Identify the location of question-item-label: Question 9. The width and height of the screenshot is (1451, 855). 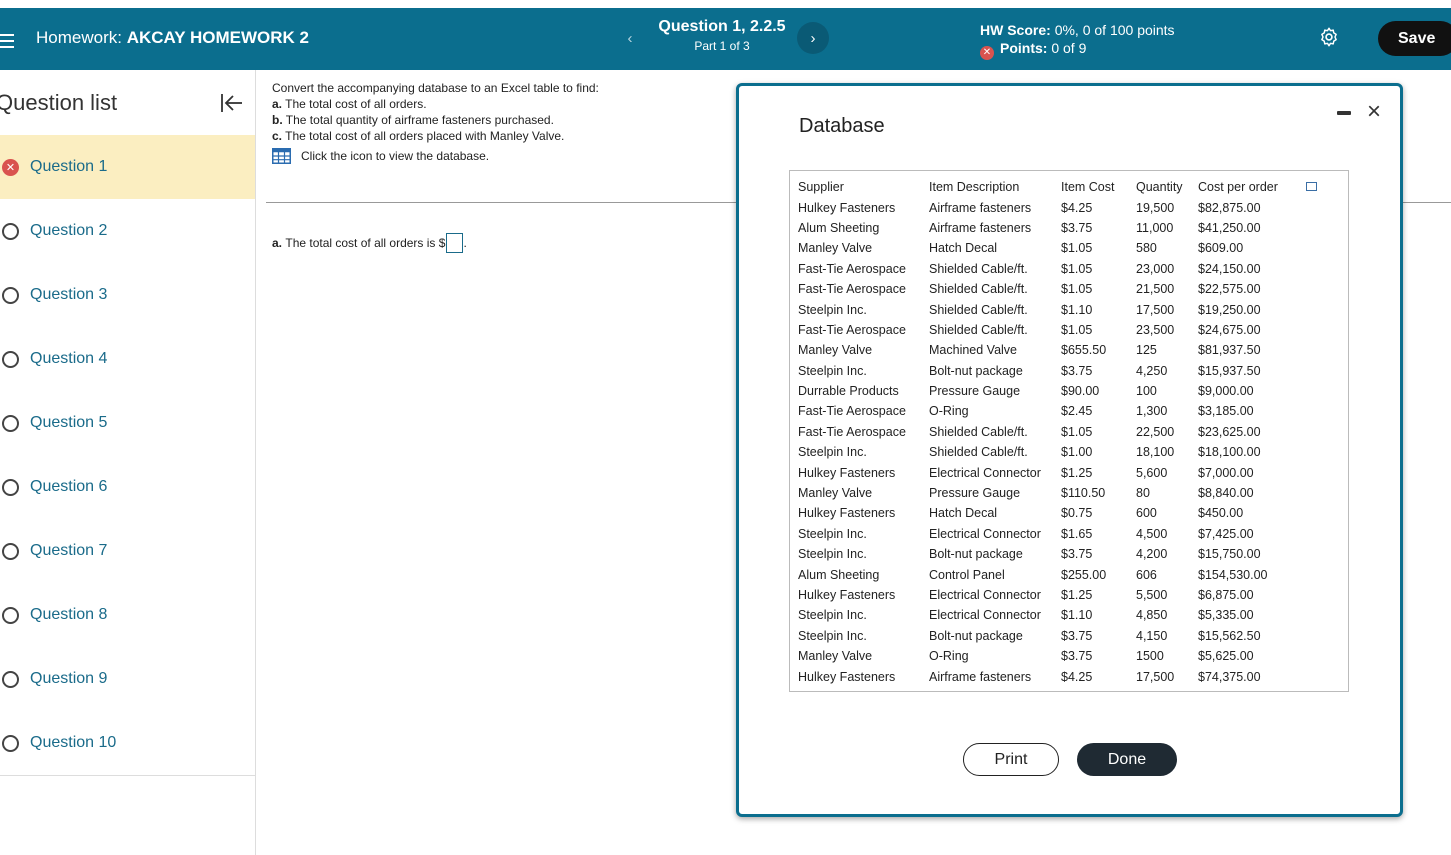
(69, 678).